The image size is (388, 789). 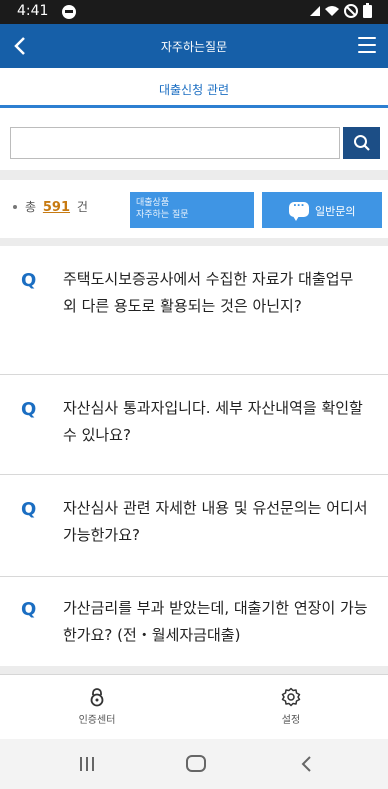 I want to click on inquiry-label: 일반문의, so click(x=335, y=211).